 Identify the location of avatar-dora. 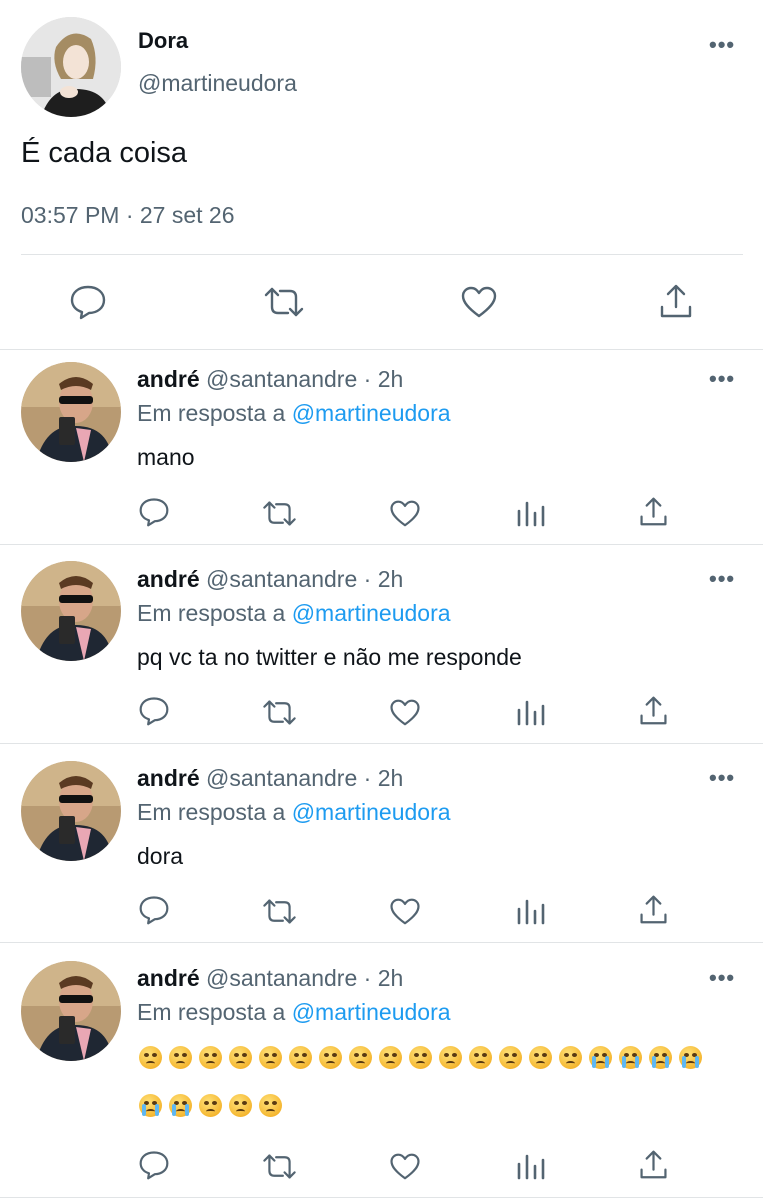
(71, 67).